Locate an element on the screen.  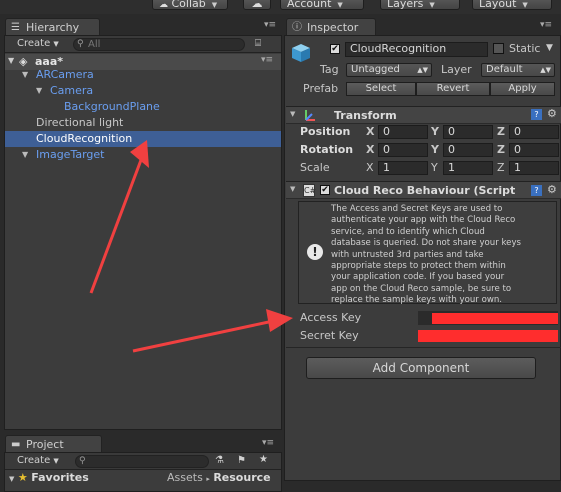
arrow-to-cloudrecognition is located at coordinates (116, 226).